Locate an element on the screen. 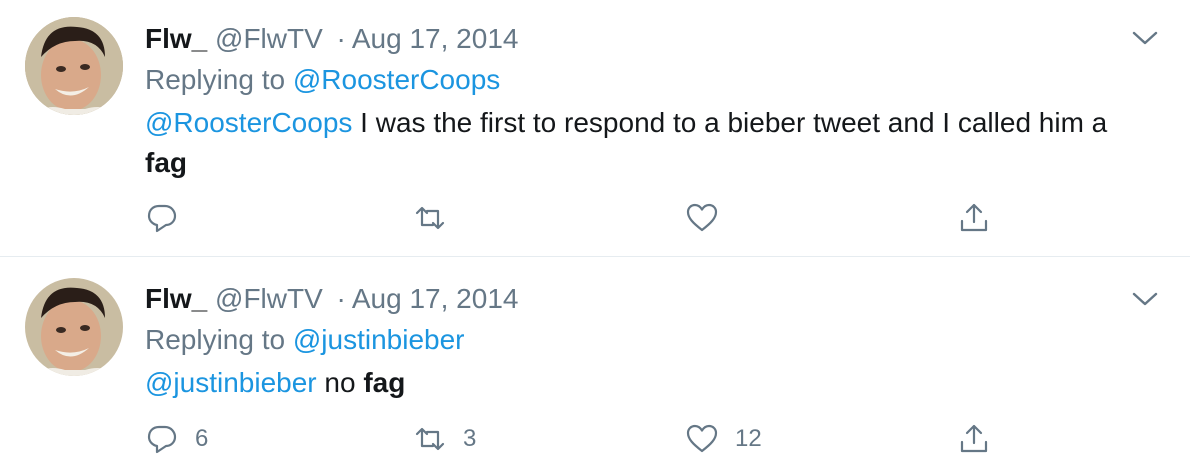  retweet-count: 3 is located at coordinates (470, 438).